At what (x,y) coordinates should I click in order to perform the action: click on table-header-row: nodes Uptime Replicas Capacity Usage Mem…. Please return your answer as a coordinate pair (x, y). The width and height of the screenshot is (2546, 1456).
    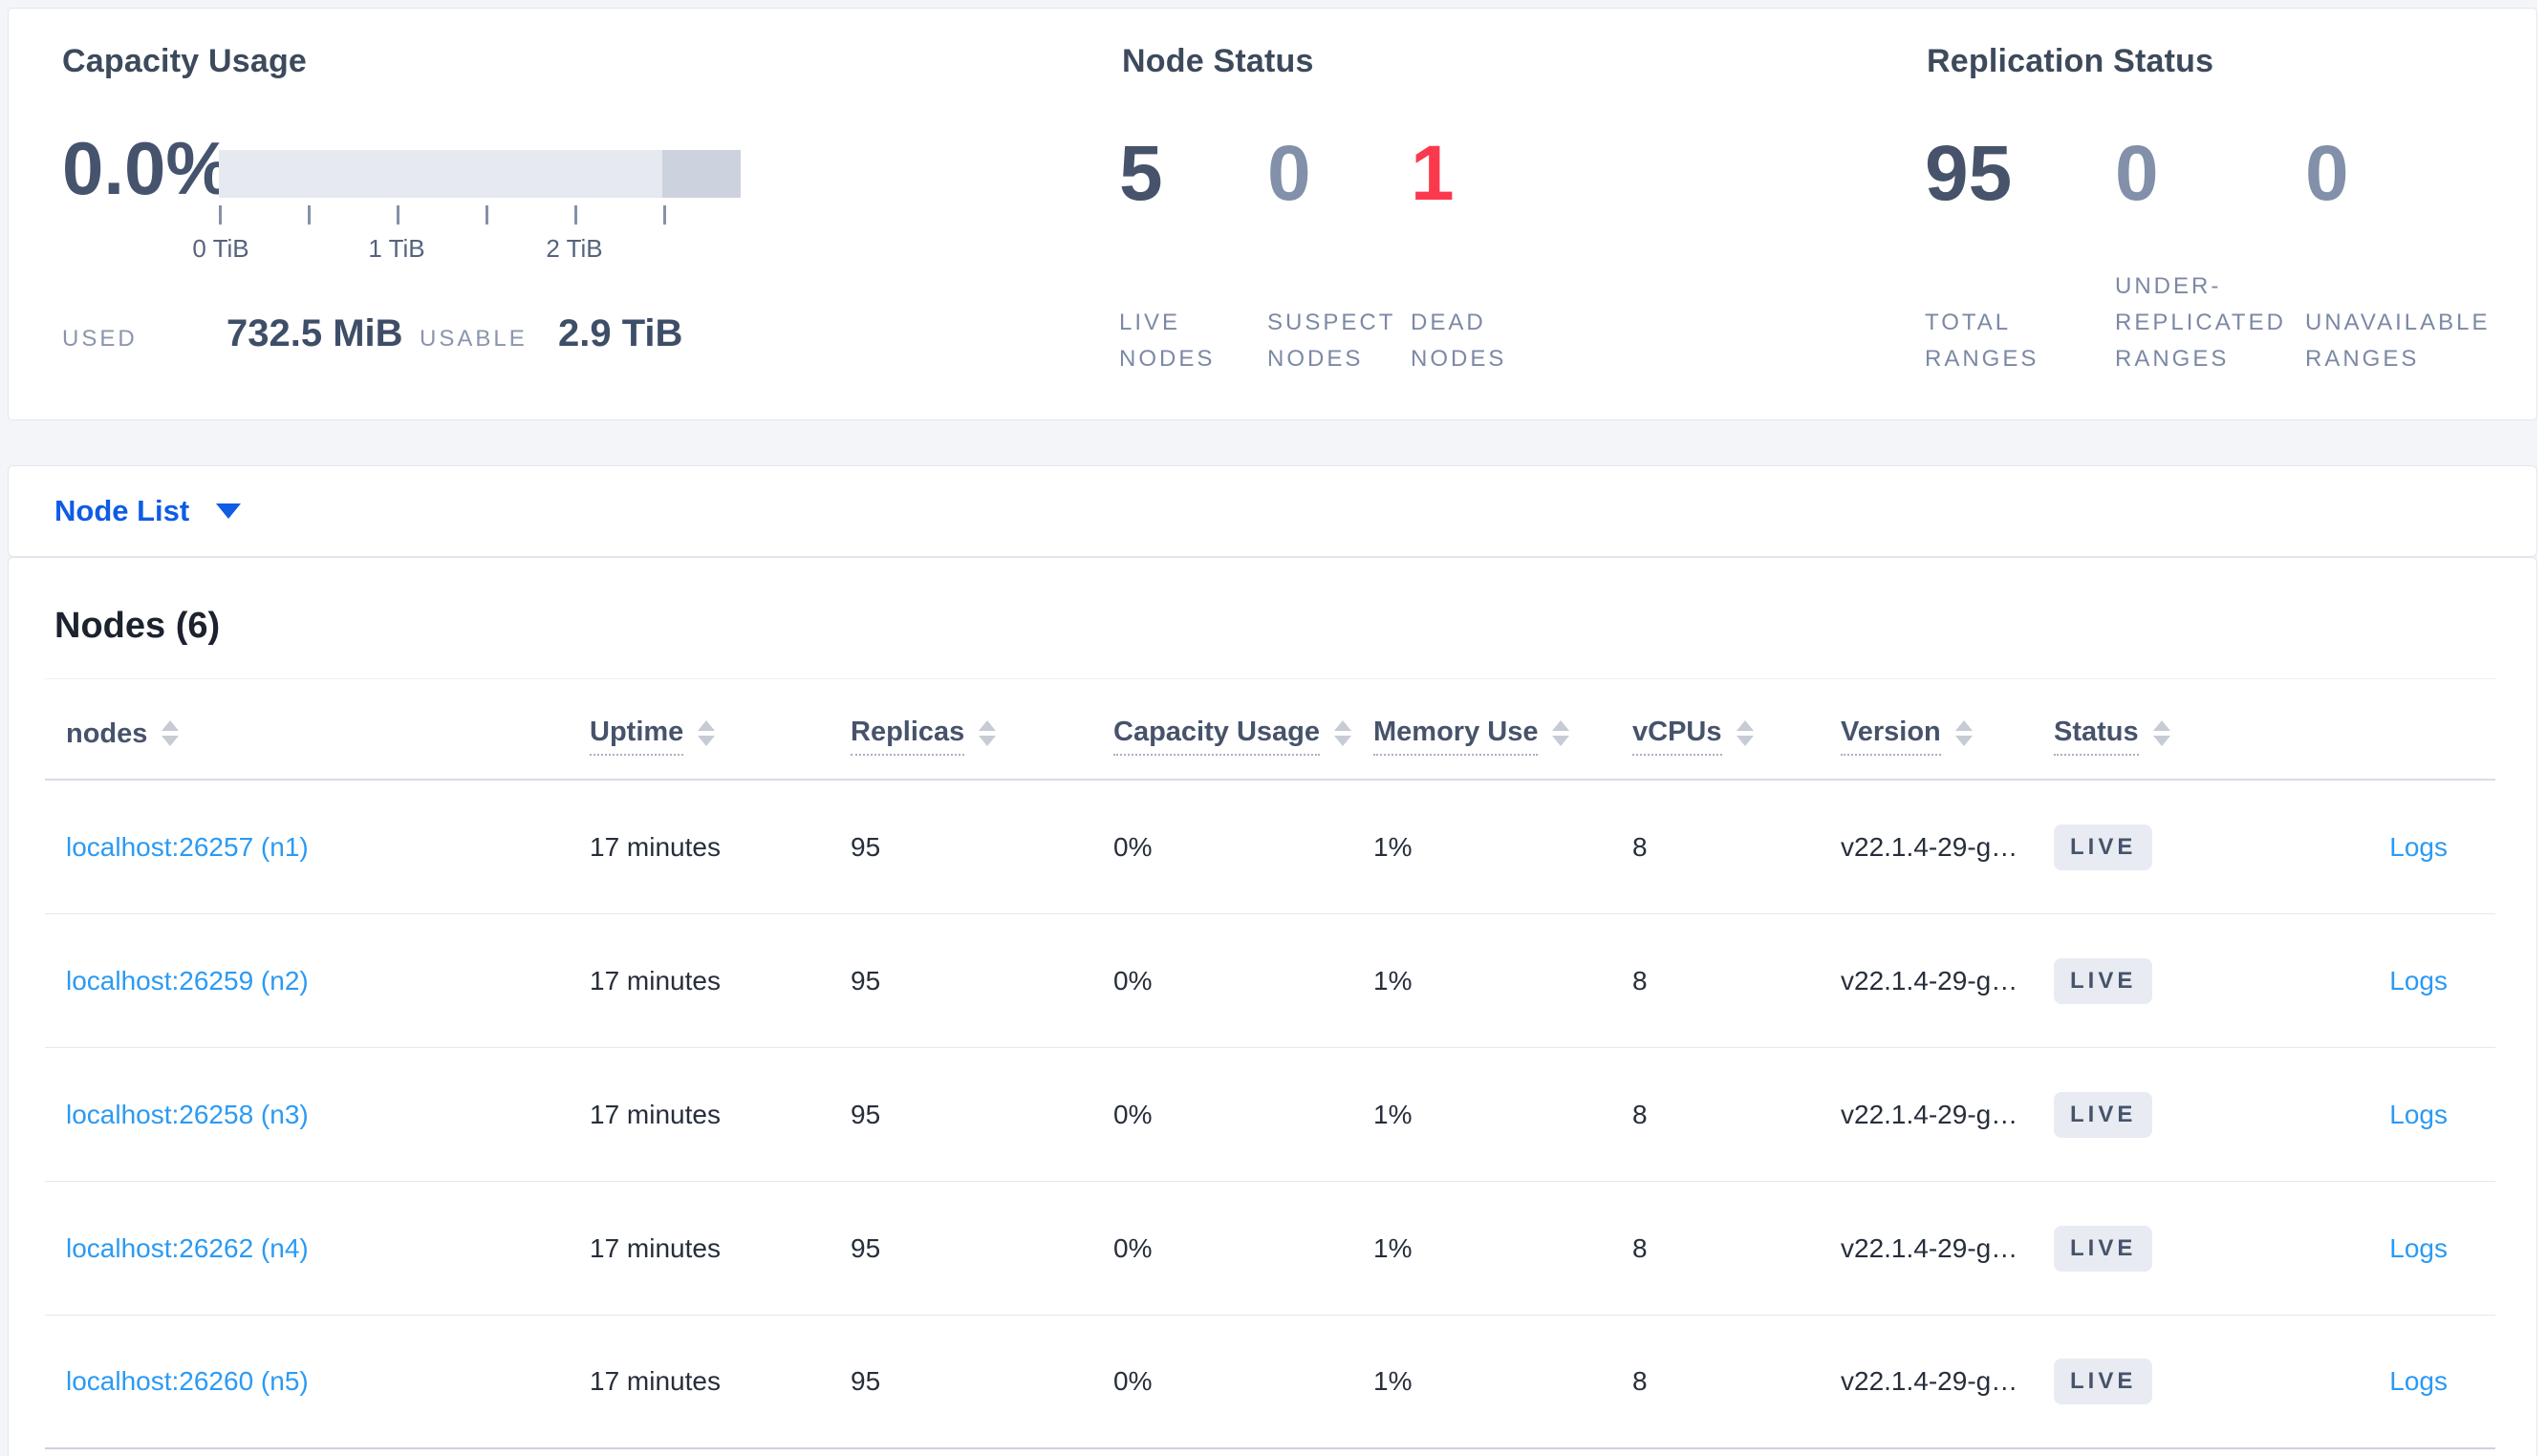
    Looking at the image, I should click on (1270, 729).